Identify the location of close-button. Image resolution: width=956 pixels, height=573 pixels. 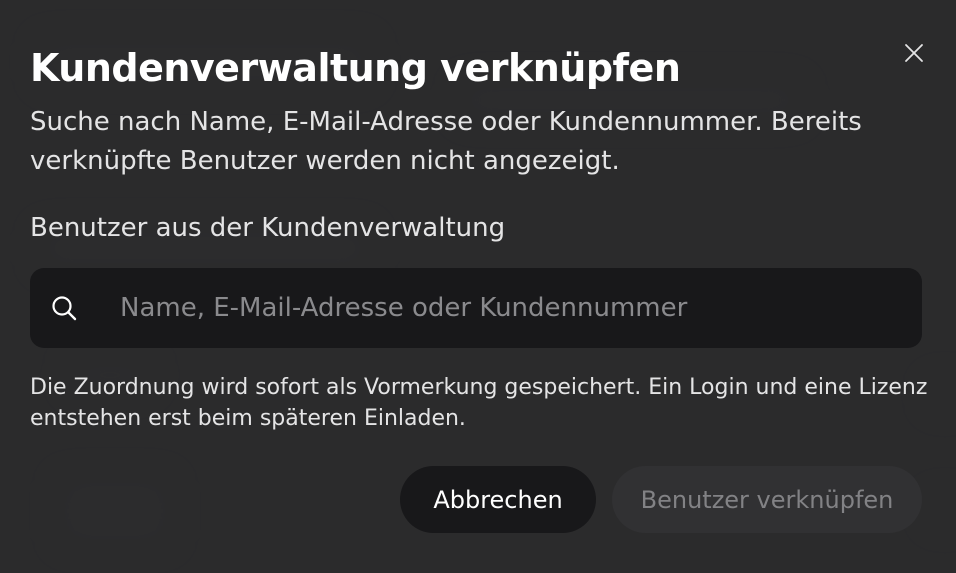
(914, 53).